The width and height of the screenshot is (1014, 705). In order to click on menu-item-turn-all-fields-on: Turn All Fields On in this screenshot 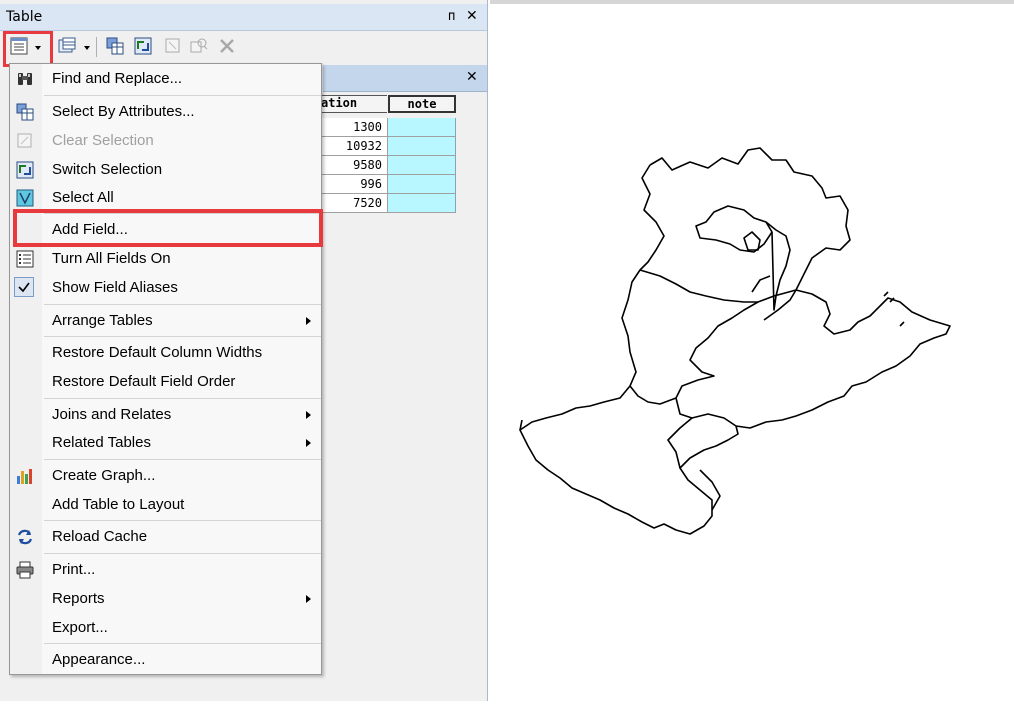, I will do `click(165, 259)`.